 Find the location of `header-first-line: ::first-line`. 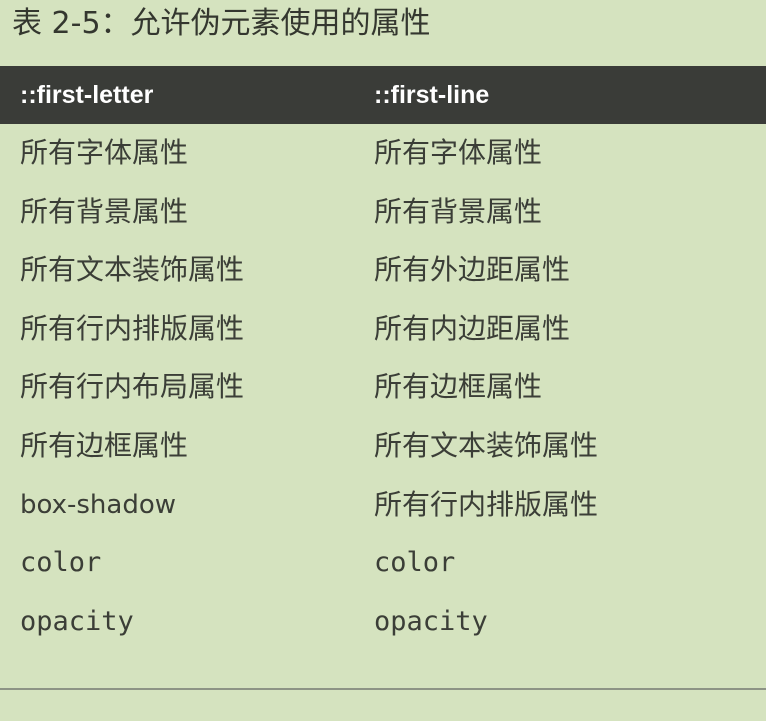

header-first-line: ::first-line is located at coordinates (432, 94).